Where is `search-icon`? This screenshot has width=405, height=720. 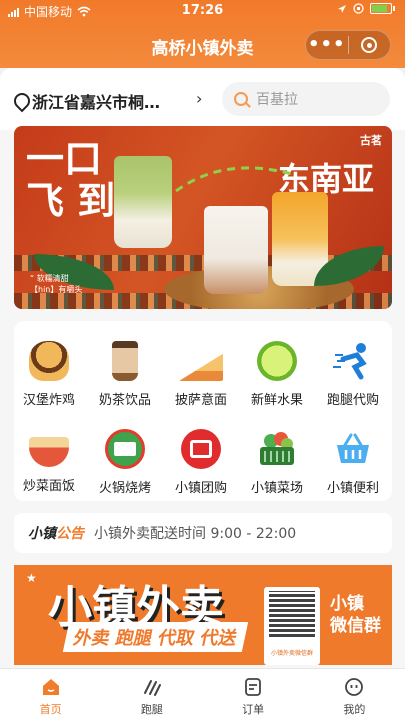
search-icon is located at coordinates (241, 99).